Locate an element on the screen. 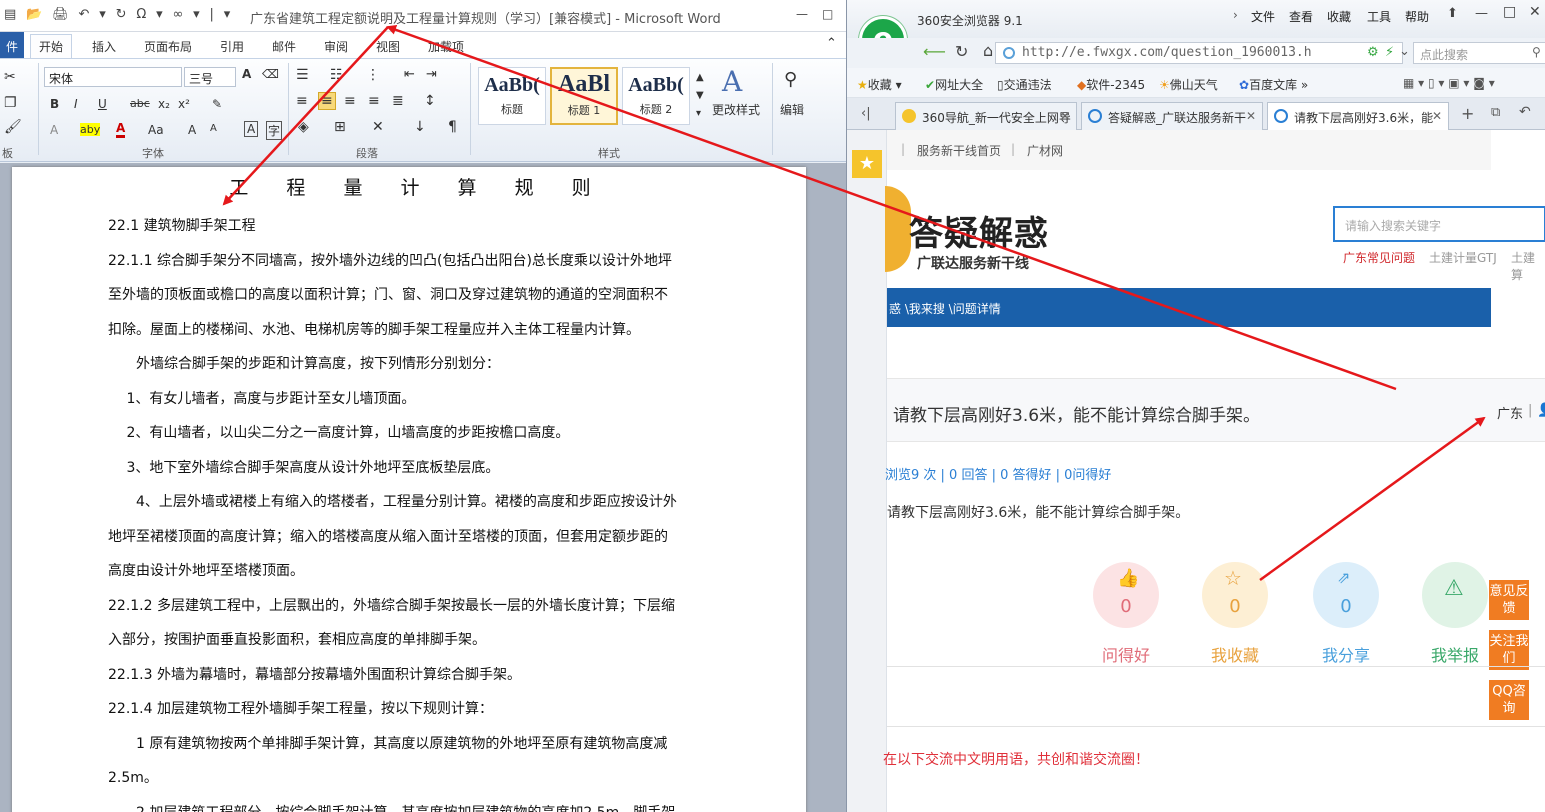 The height and width of the screenshot is (812, 1545). search-icon: ⚲ is located at coordinates (1536, 52).